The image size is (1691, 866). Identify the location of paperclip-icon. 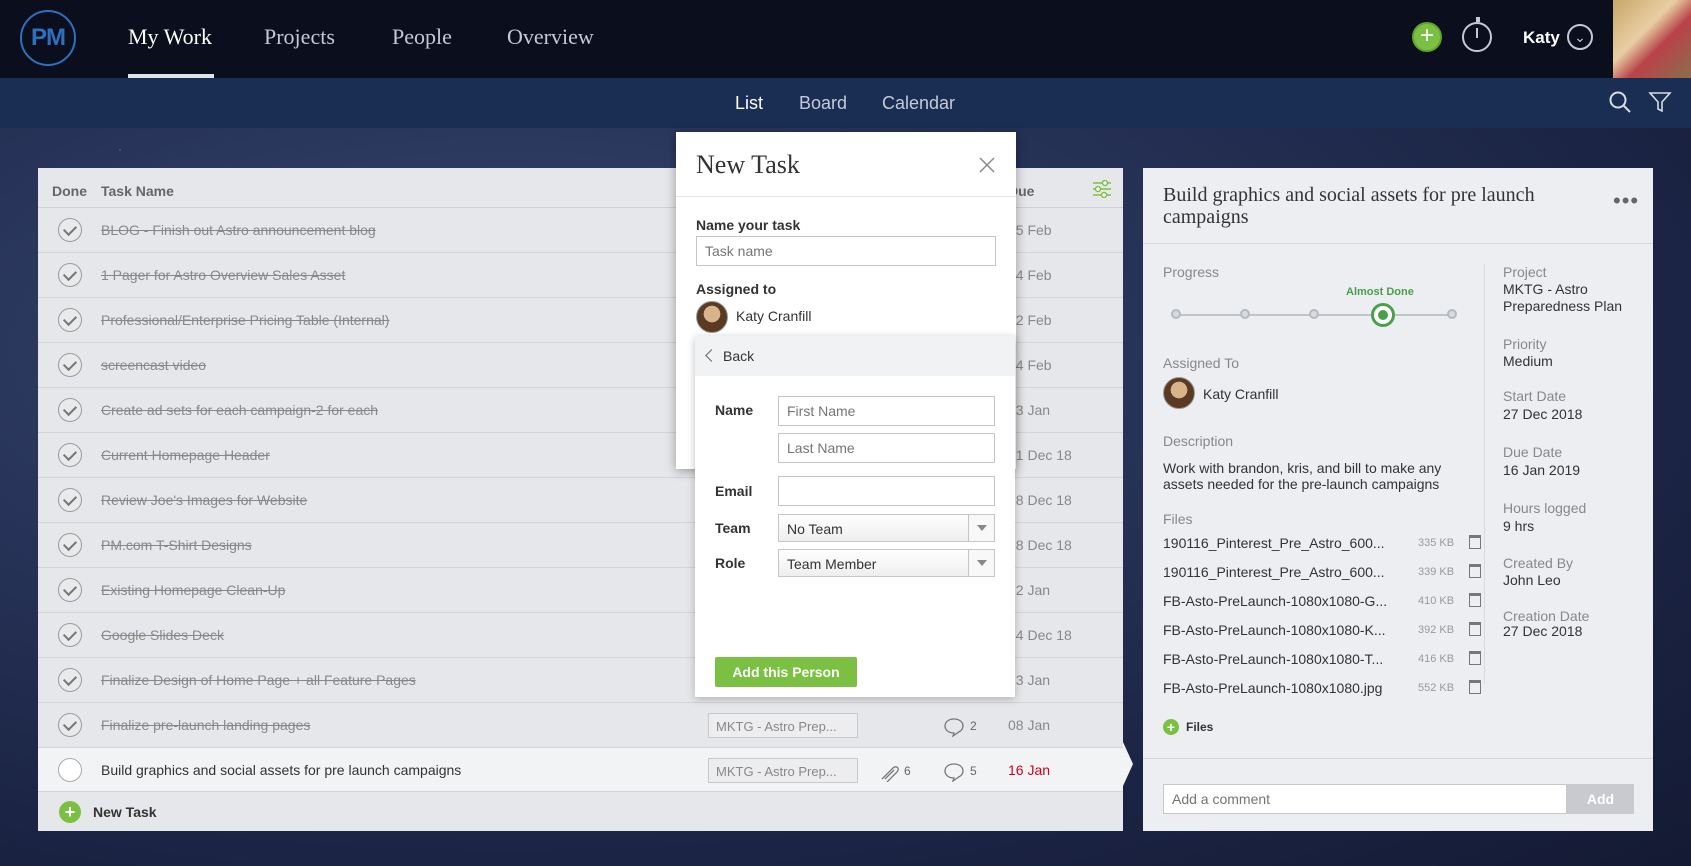
(889, 772).